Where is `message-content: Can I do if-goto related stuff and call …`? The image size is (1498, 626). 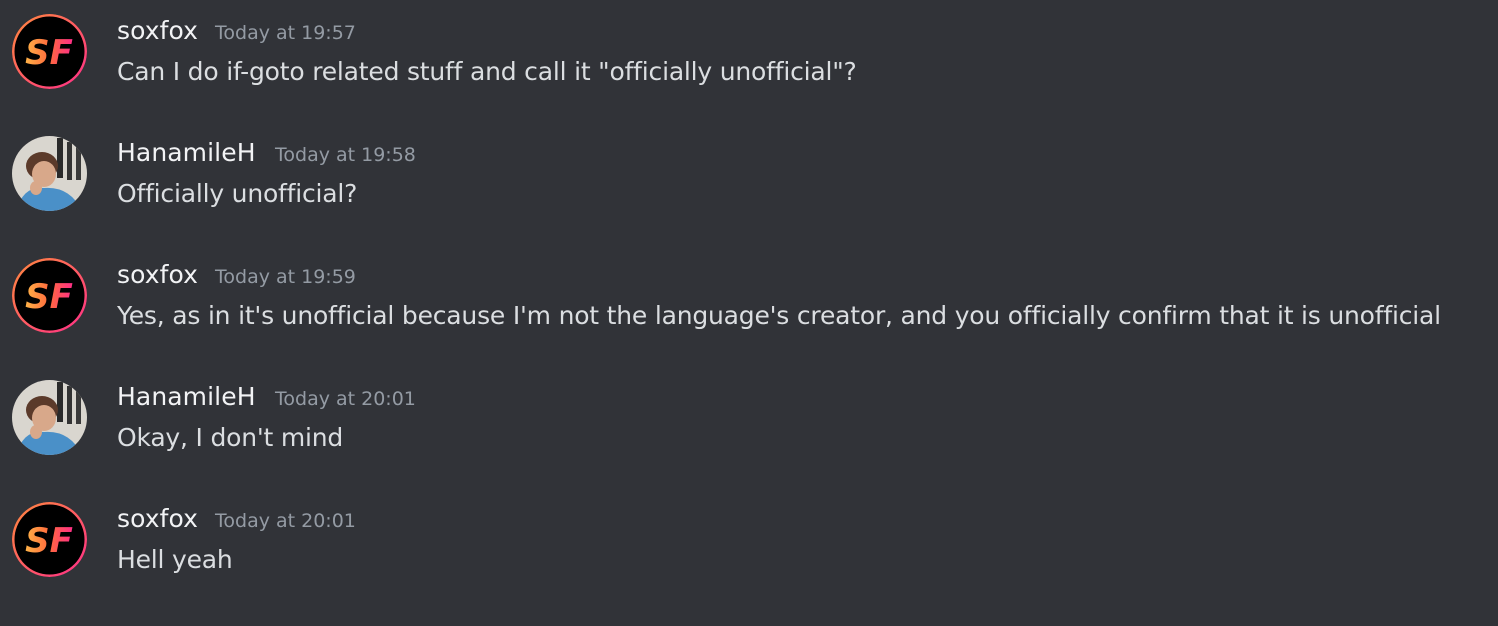
message-content: Can I do if-goto related stuff and call … is located at coordinates (487, 71).